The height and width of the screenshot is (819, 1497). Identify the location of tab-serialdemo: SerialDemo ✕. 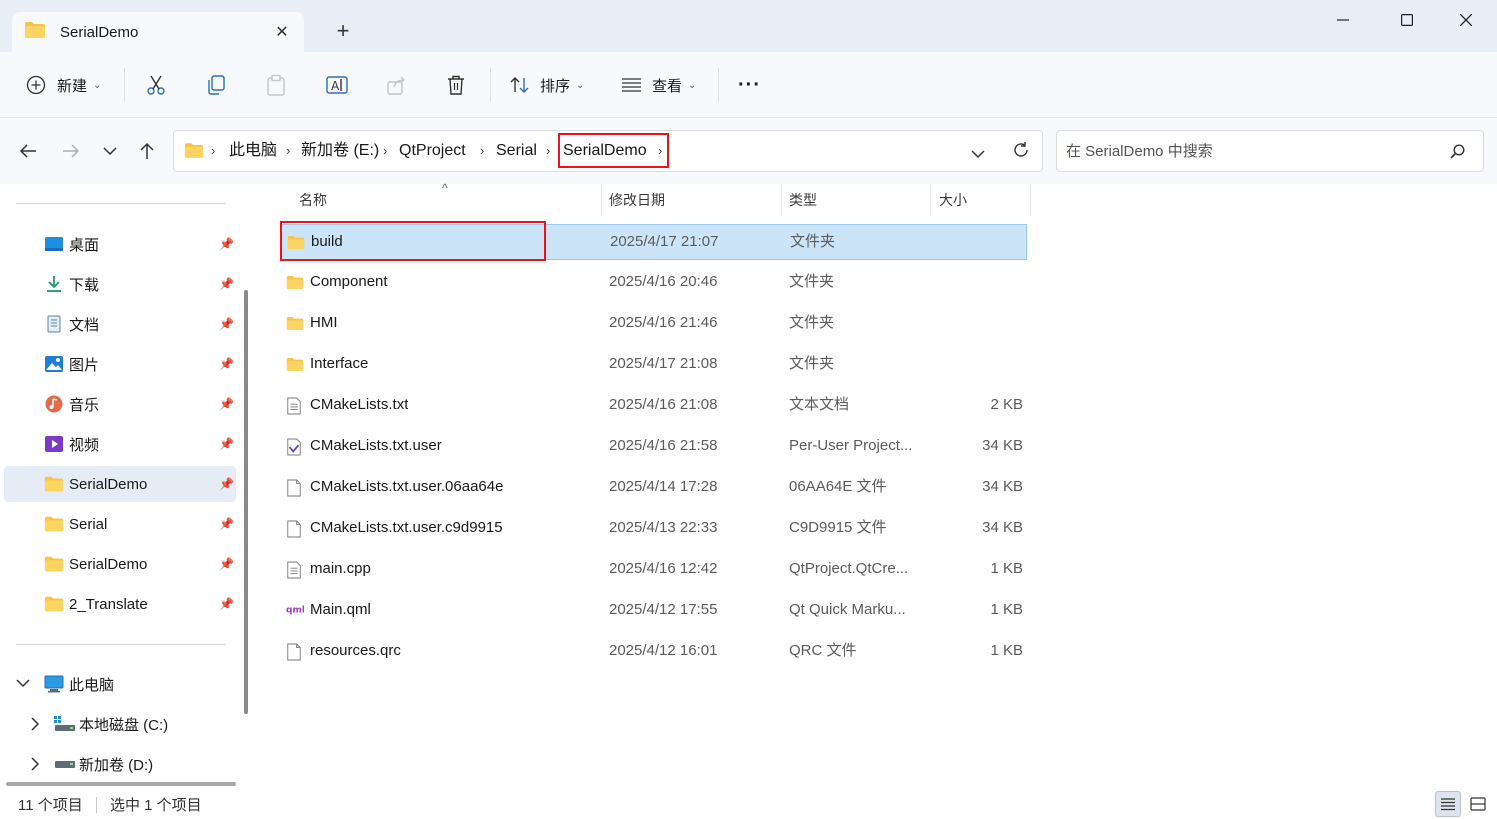
(158, 32).